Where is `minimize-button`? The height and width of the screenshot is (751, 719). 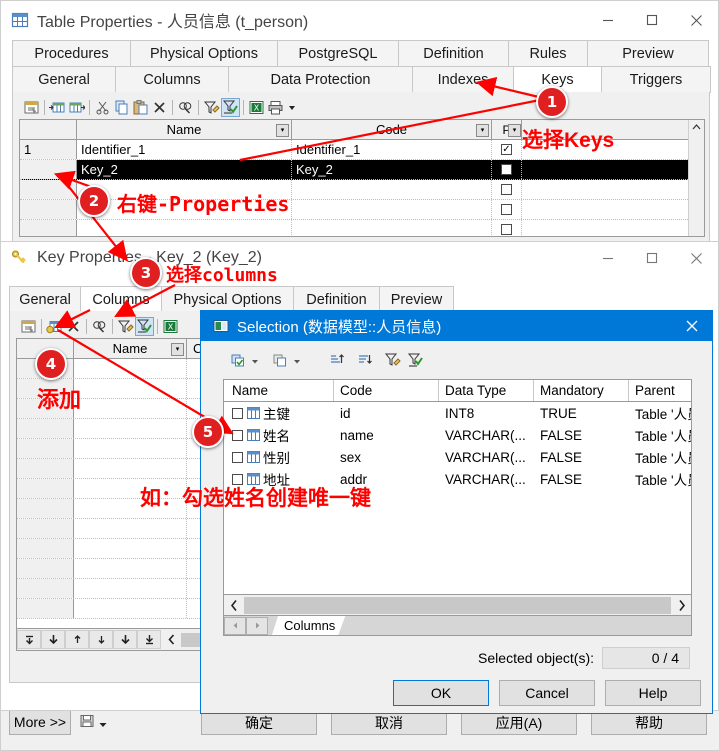
minimize-button is located at coordinates (608, 258).